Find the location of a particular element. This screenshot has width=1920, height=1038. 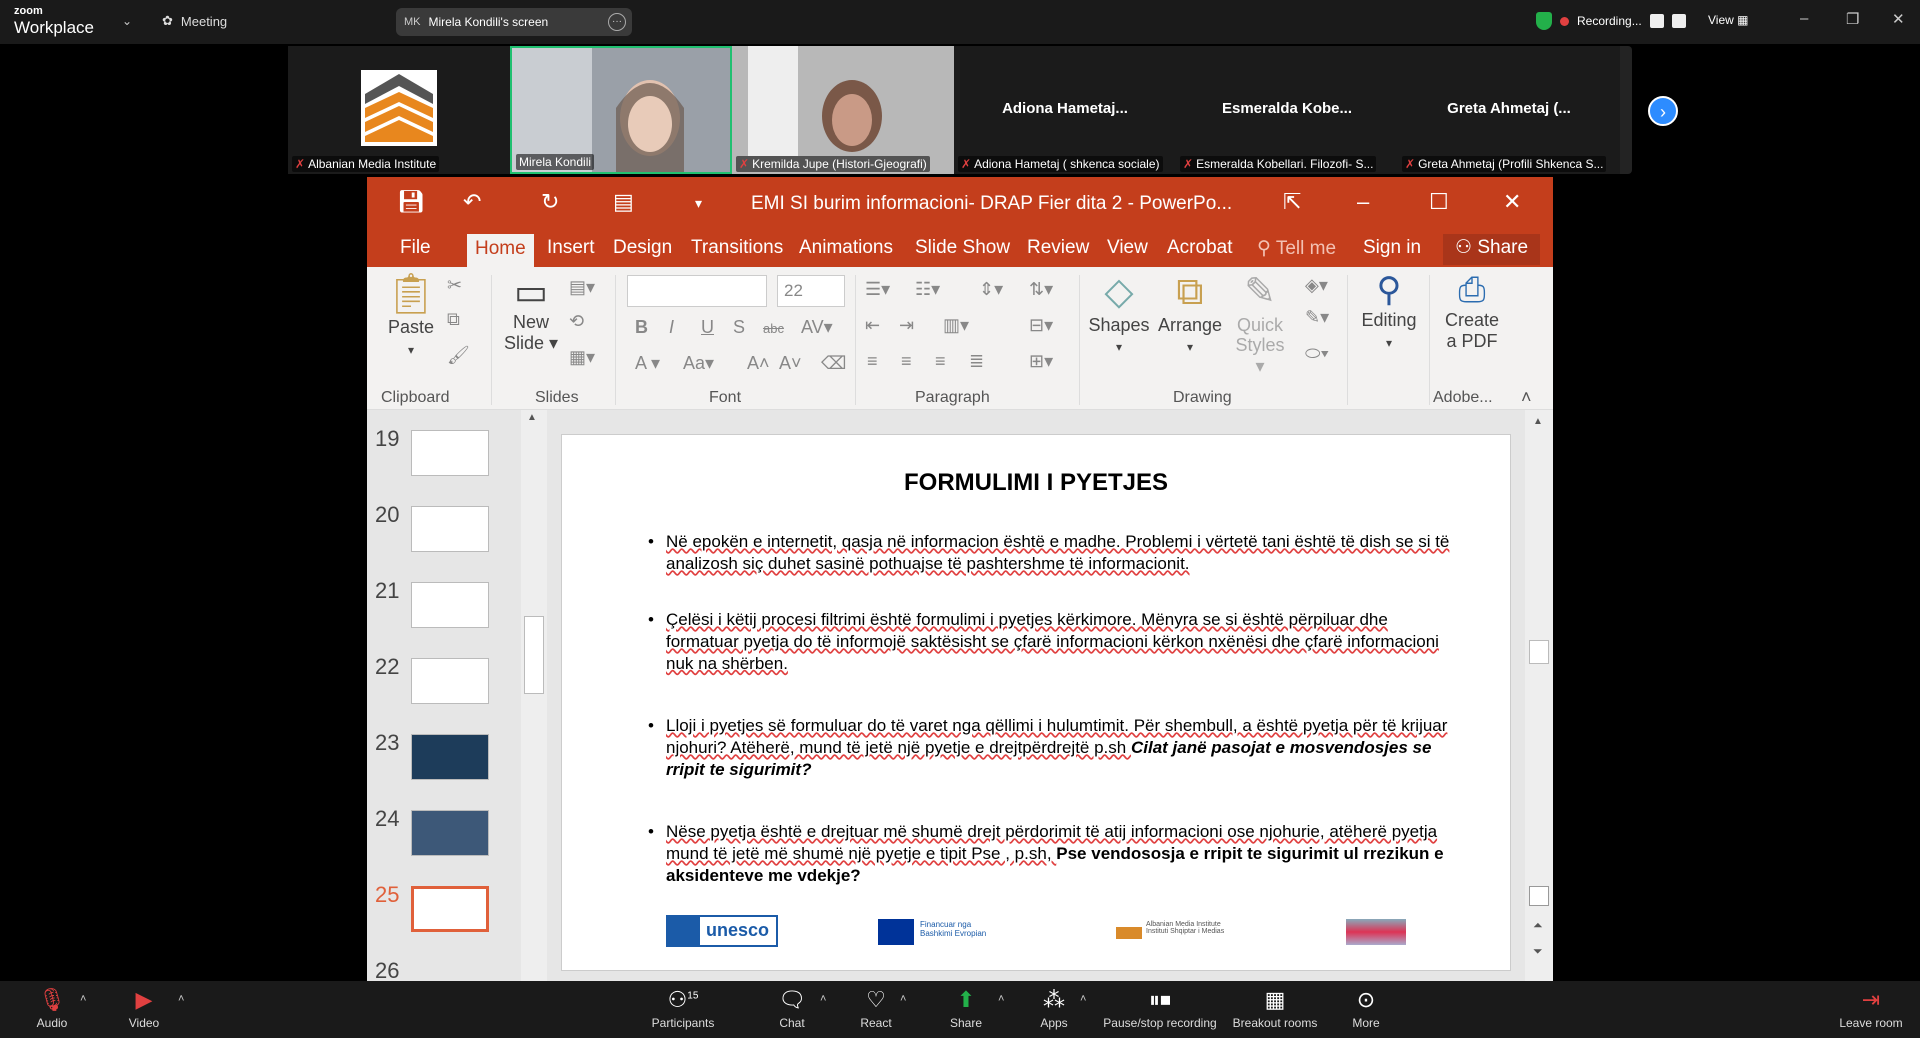

align-left-icon: ≡ is located at coordinates (872, 361).